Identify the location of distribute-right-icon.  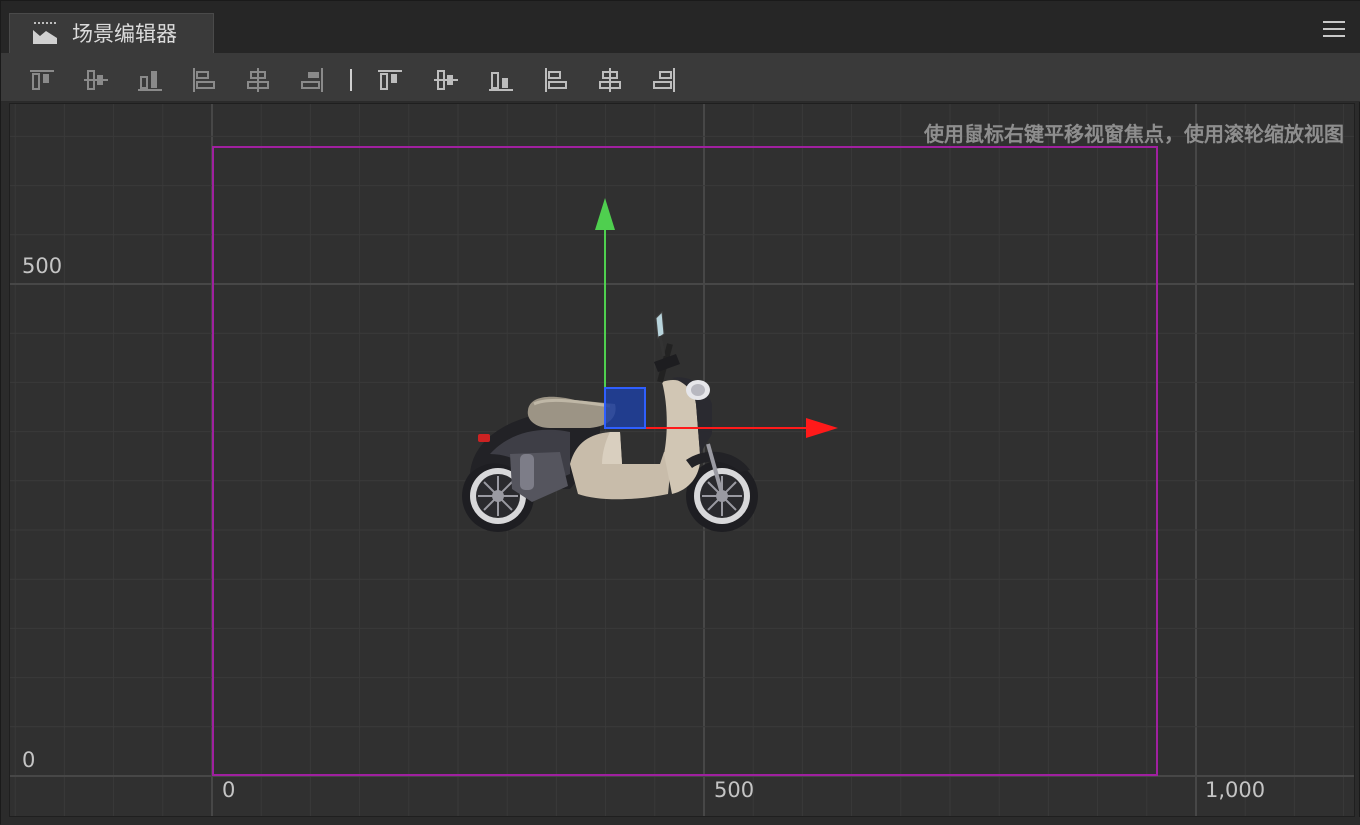
(664, 80).